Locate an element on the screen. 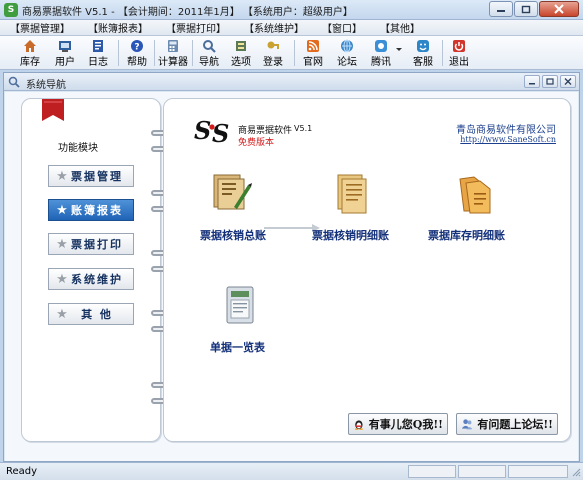 Image resolution: width=583 pixels, height=480 pixels. child-window-title-bar: 系统导航 is located at coordinates (291, 82).